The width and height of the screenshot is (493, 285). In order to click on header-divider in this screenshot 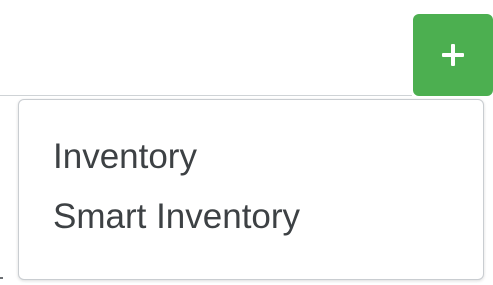, I will do `click(206, 95)`.